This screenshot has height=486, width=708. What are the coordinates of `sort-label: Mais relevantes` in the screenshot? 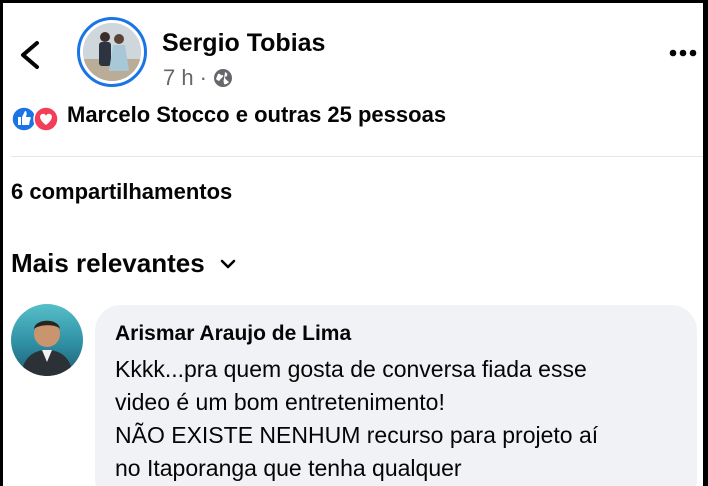 It's located at (108, 263).